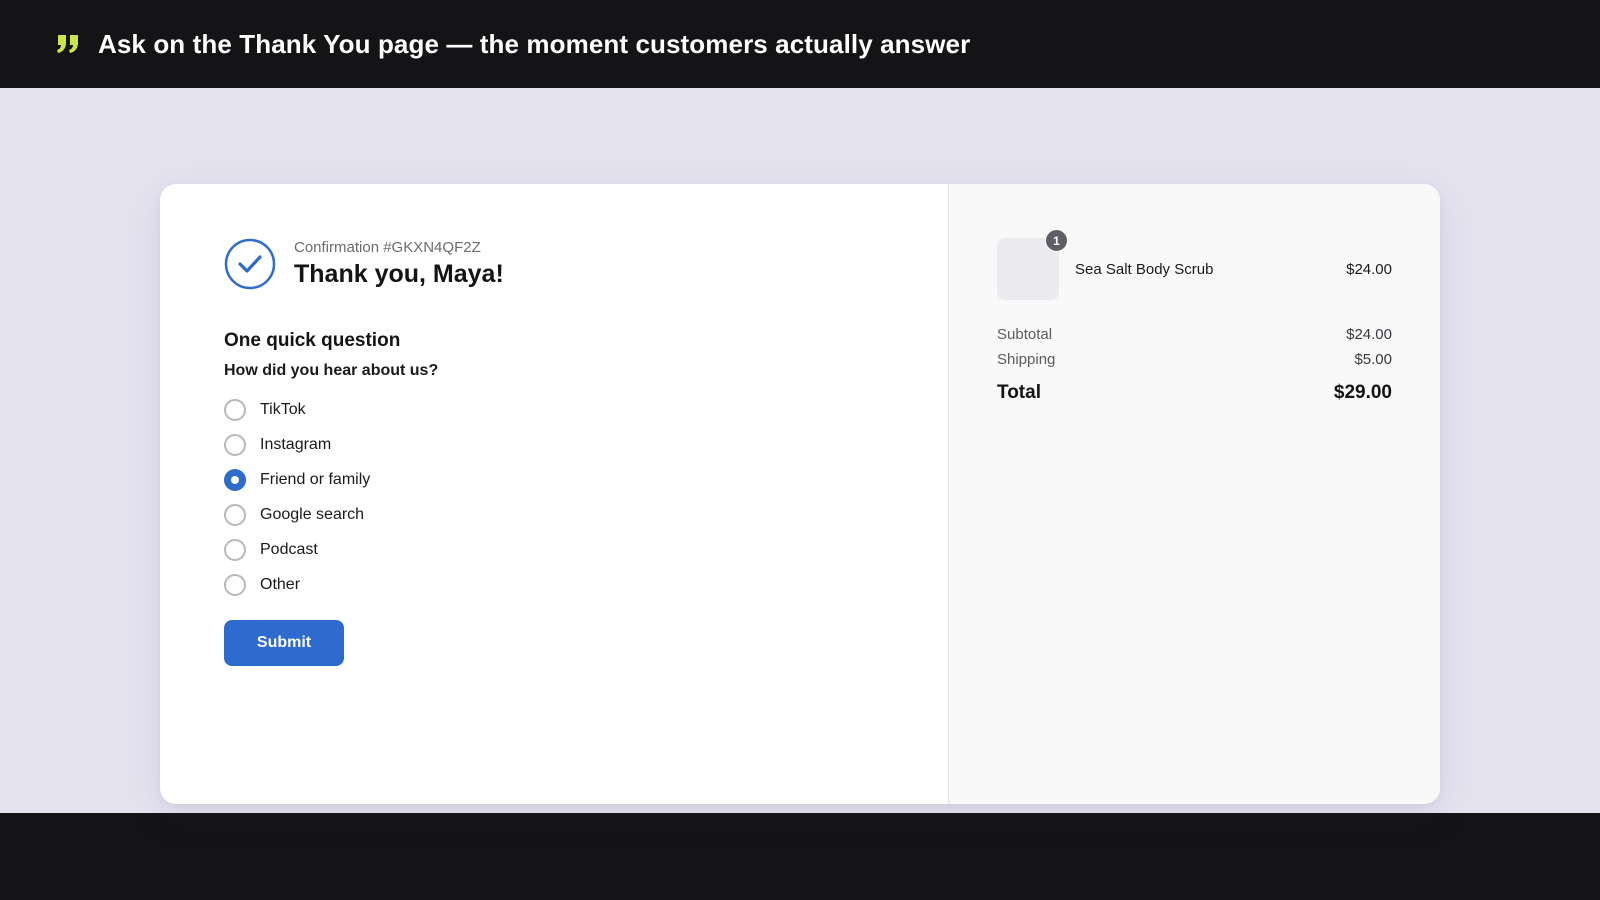  Describe the element at coordinates (296, 444) in the screenshot. I see `option-label: Instagram` at that location.